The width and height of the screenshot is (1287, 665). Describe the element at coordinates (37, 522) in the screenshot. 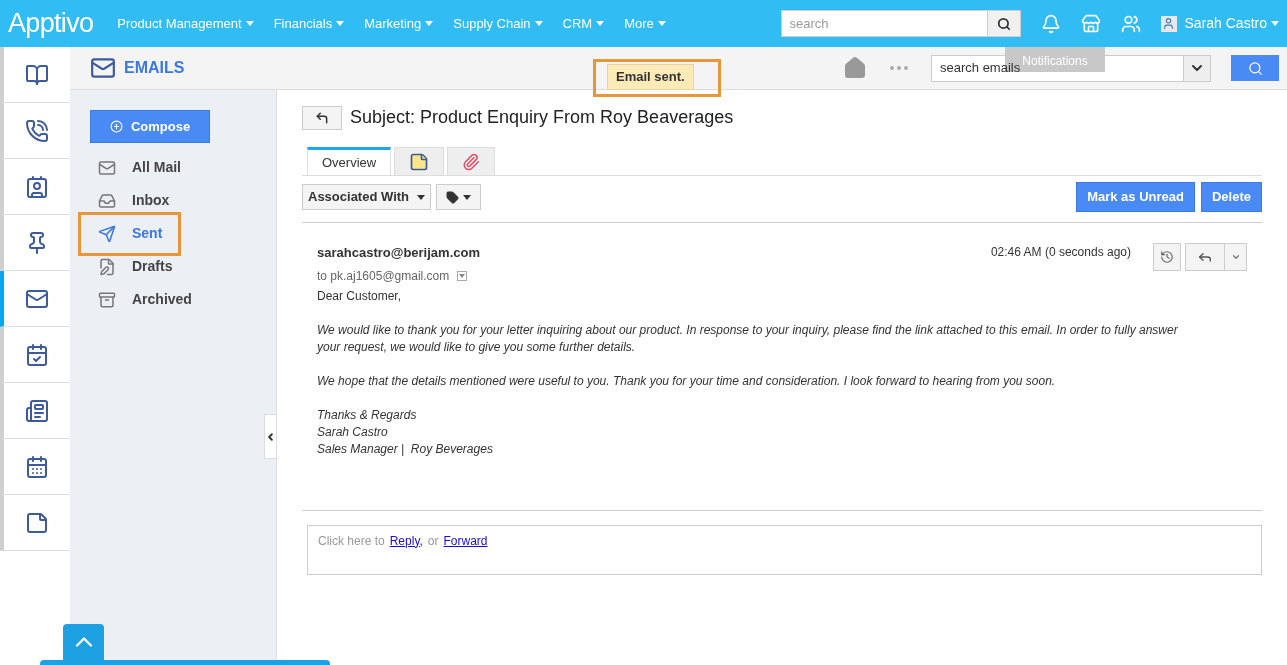

I see `note-icon` at that location.